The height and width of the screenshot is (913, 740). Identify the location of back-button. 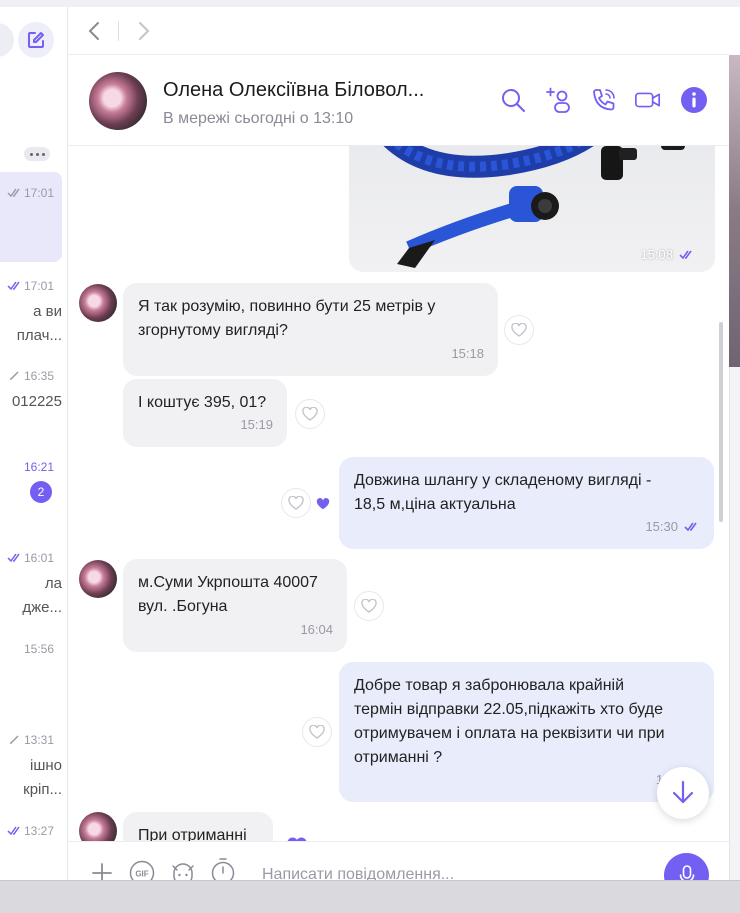
(94, 31).